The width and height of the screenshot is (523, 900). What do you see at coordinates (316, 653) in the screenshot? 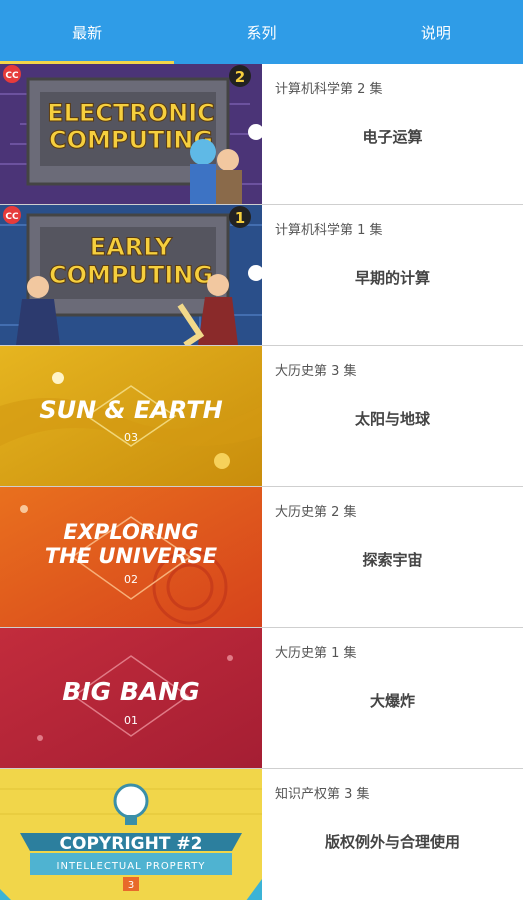
I see `episode-series: 大历史第 1 集` at bounding box center [316, 653].